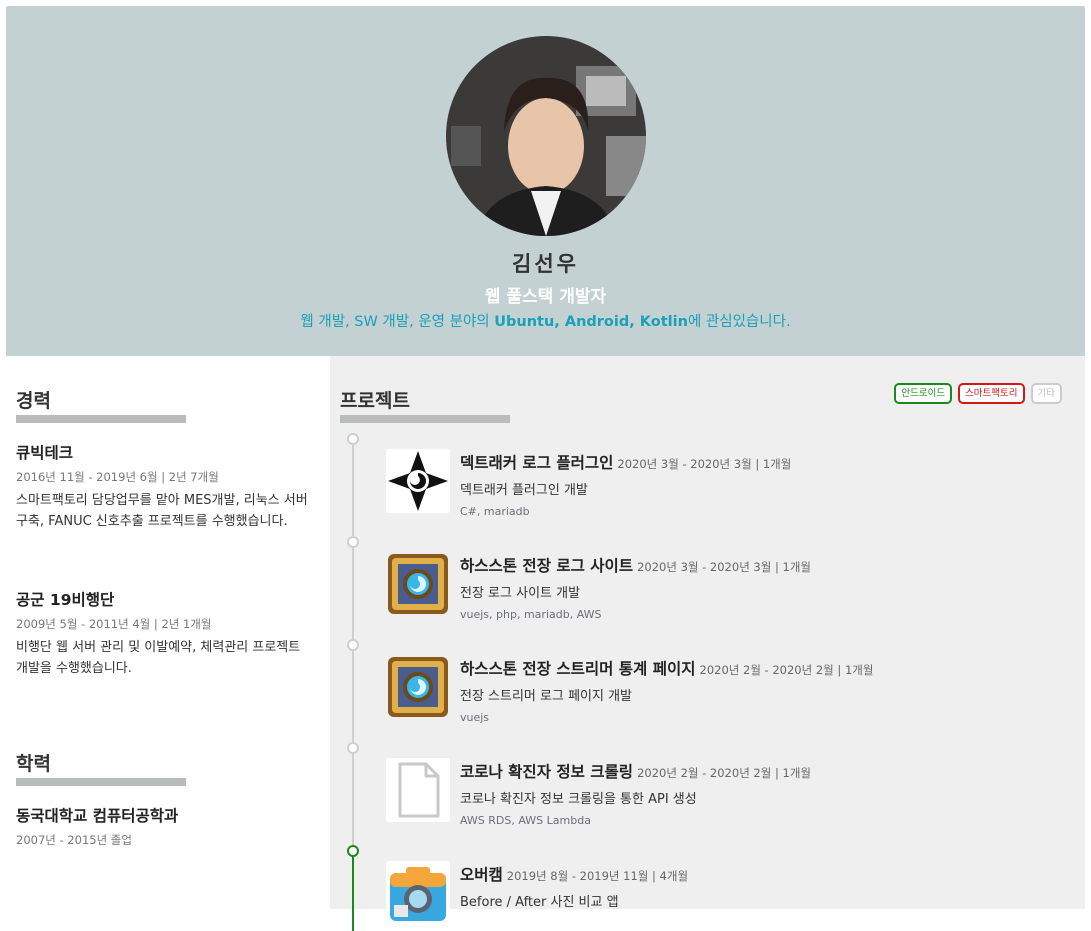 Image resolution: width=1091 pixels, height=931 pixels. I want to click on project-title: 코로나 확진자 정보 크롤링, so click(547, 772).